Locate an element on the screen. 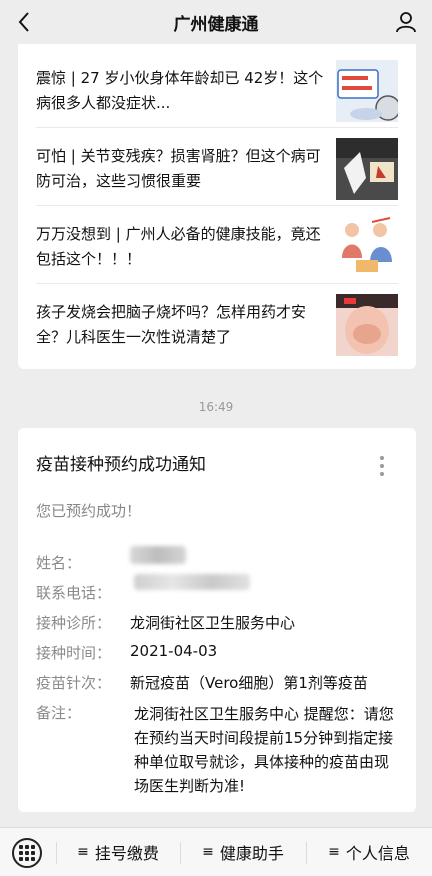 The width and height of the screenshot is (432, 876). page-title: 广州健康通 is located at coordinates (216, 24).